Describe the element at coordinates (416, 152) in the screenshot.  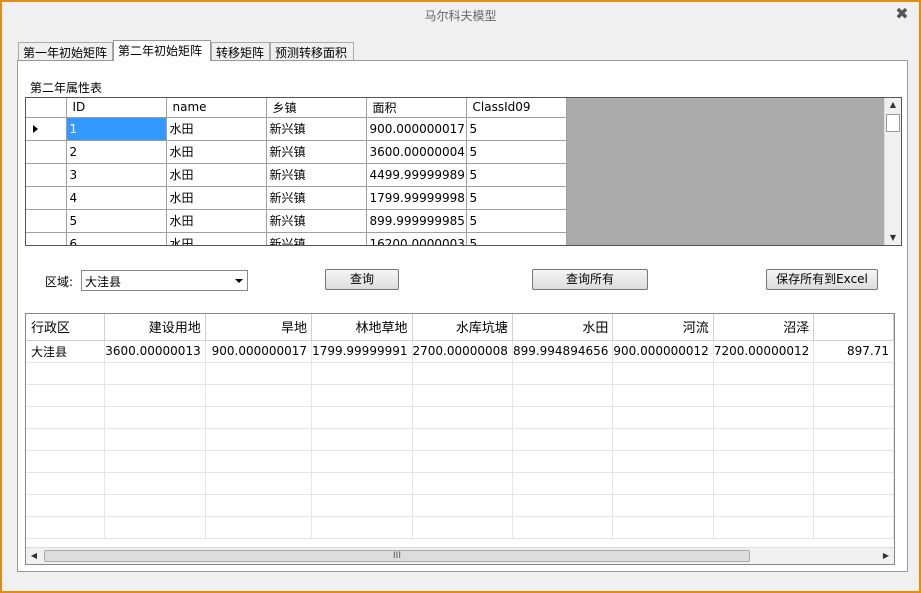
I see `table-cell: 3600.00000004` at that location.